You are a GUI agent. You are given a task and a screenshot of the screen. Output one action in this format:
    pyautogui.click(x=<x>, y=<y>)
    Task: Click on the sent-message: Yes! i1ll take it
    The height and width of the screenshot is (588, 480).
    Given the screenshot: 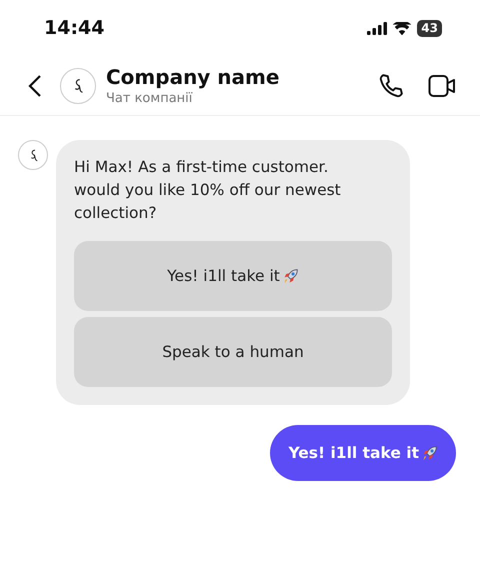 What is the action you would take?
    pyautogui.click(x=363, y=453)
    